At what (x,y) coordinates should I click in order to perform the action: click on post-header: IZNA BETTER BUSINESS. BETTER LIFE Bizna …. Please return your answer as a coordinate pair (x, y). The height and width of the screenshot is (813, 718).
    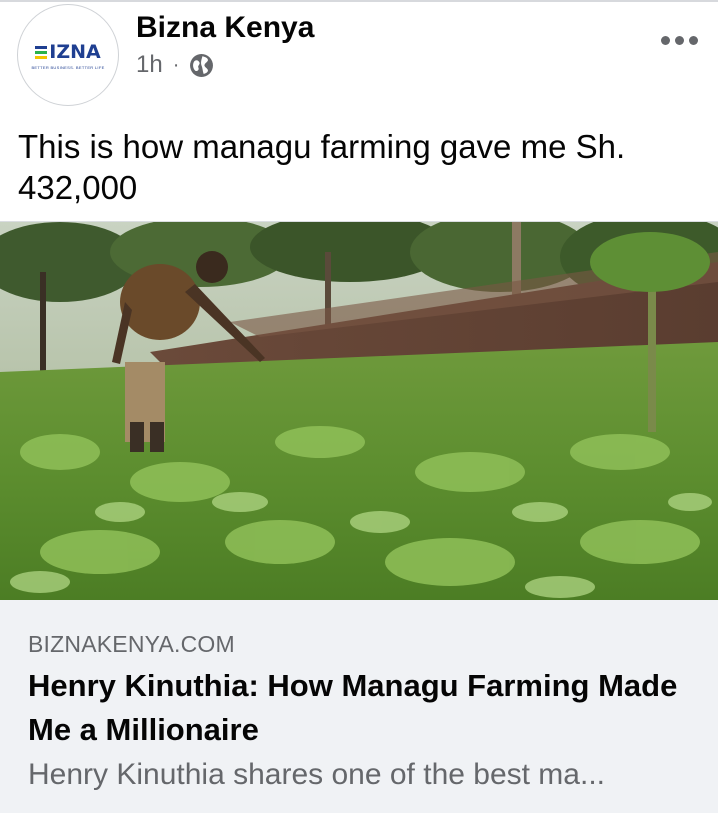
    Looking at the image, I should click on (359, 57).